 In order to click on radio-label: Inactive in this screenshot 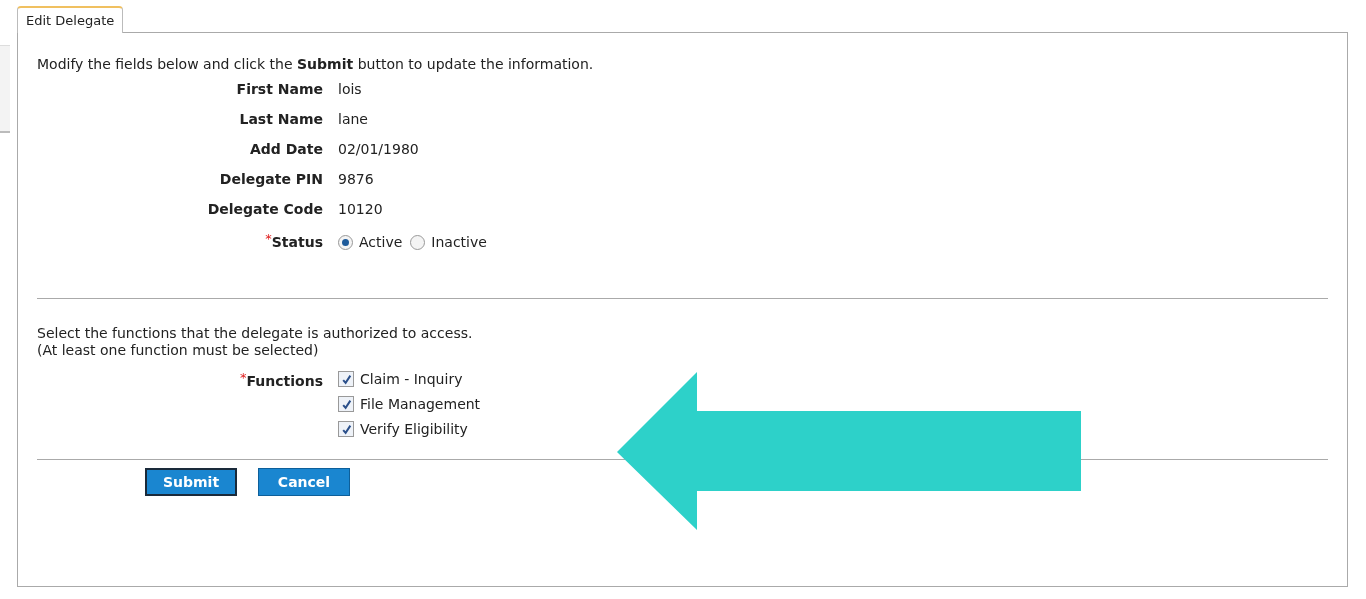, I will do `click(459, 242)`.